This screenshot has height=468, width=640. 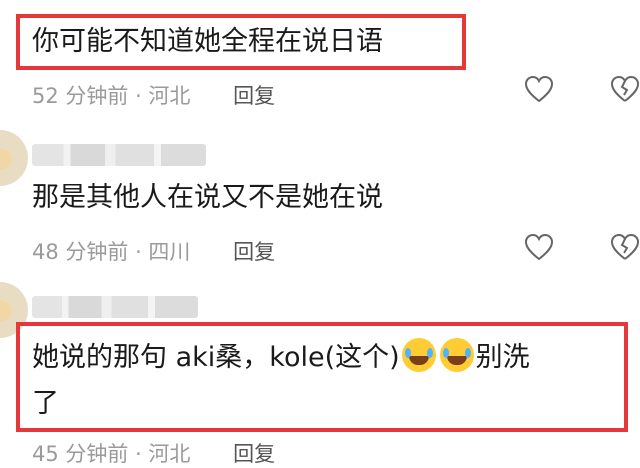 I want to click on comment-1-time-location: 52 分钟前 · 河北, so click(x=111, y=96).